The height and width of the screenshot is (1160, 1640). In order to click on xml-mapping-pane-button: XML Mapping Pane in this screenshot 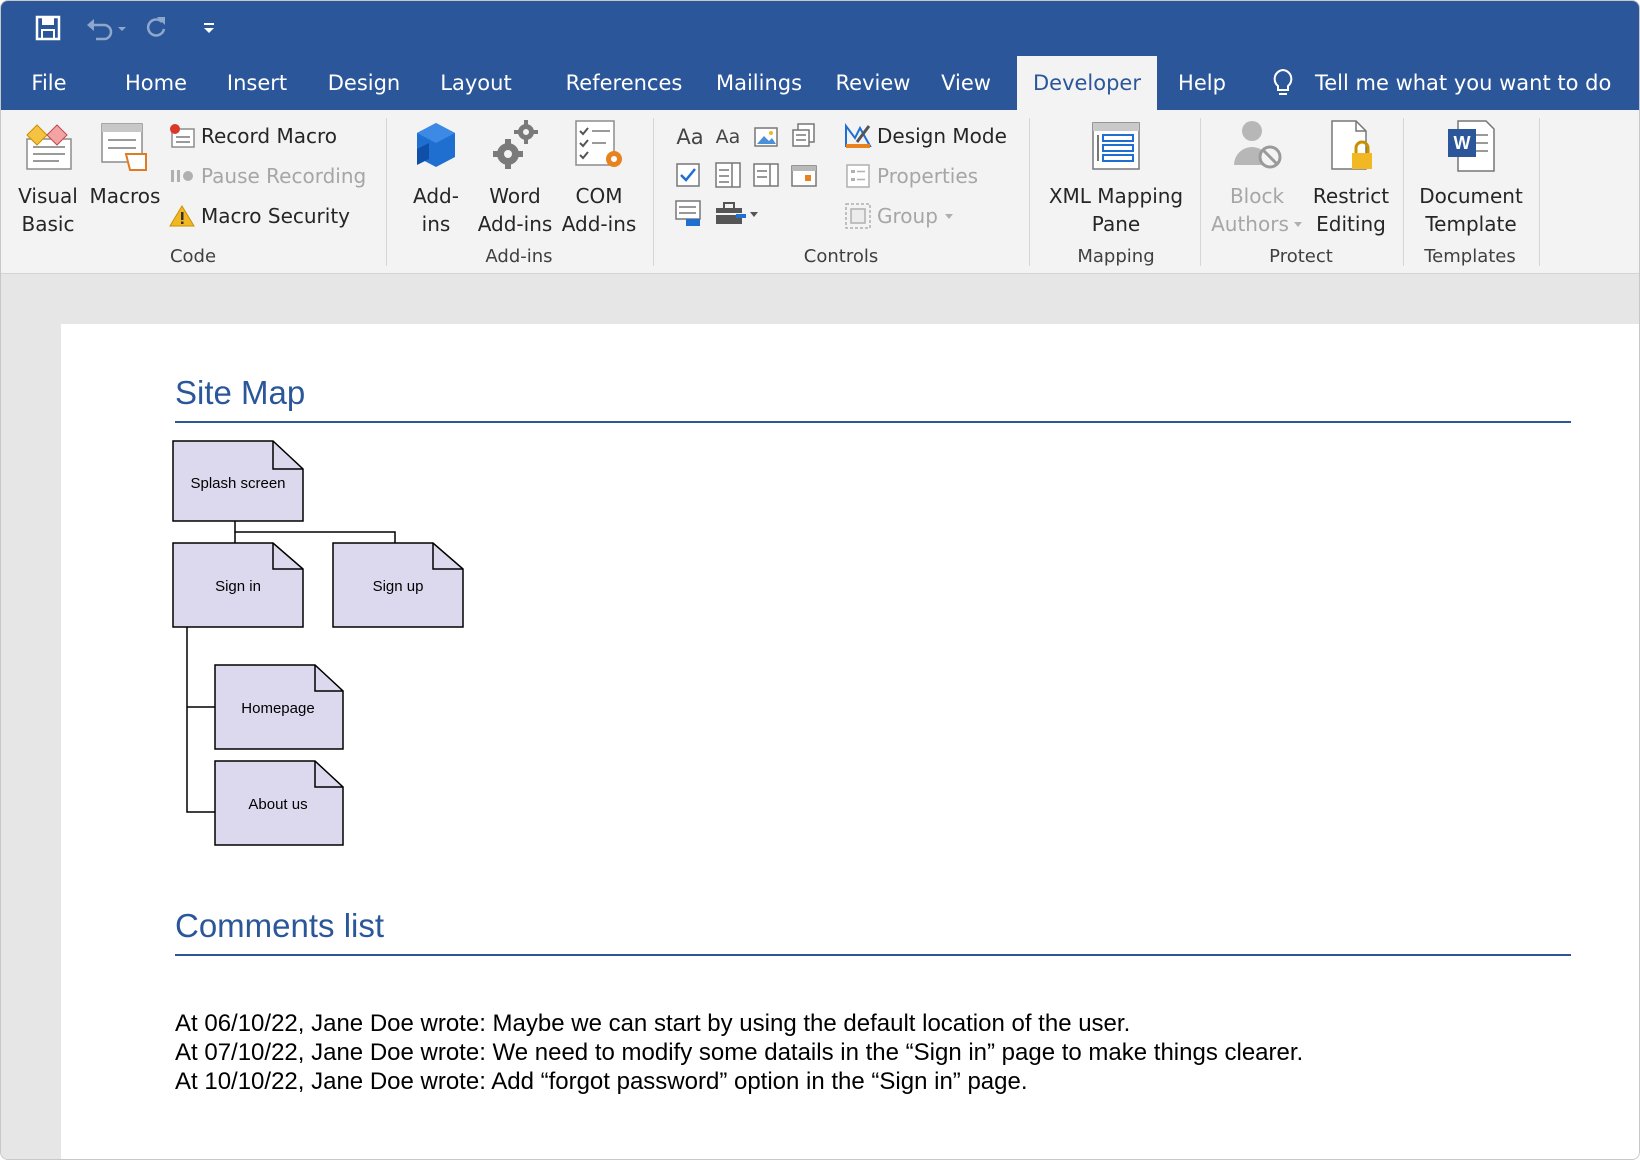, I will do `click(1116, 177)`.